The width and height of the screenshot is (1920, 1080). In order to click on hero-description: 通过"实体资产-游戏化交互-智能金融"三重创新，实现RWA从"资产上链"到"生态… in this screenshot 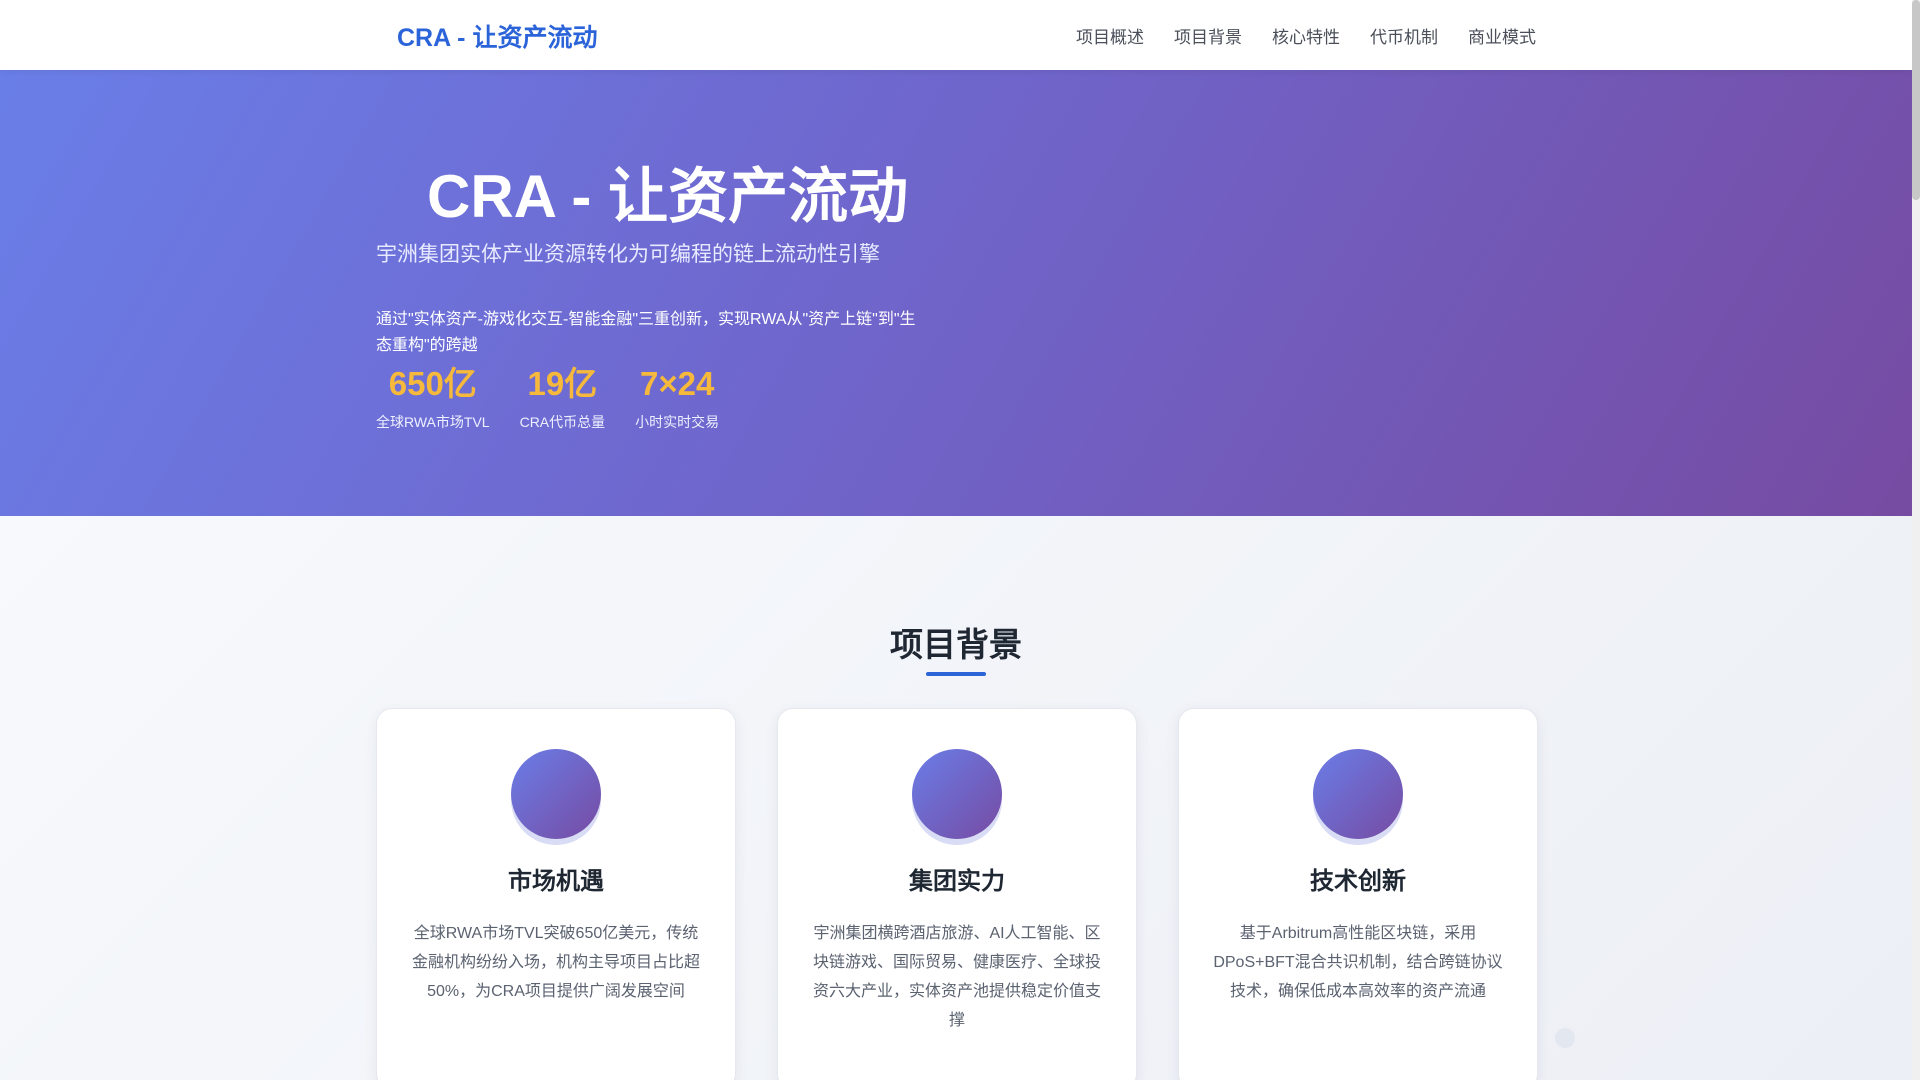, I will do `click(646, 332)`.